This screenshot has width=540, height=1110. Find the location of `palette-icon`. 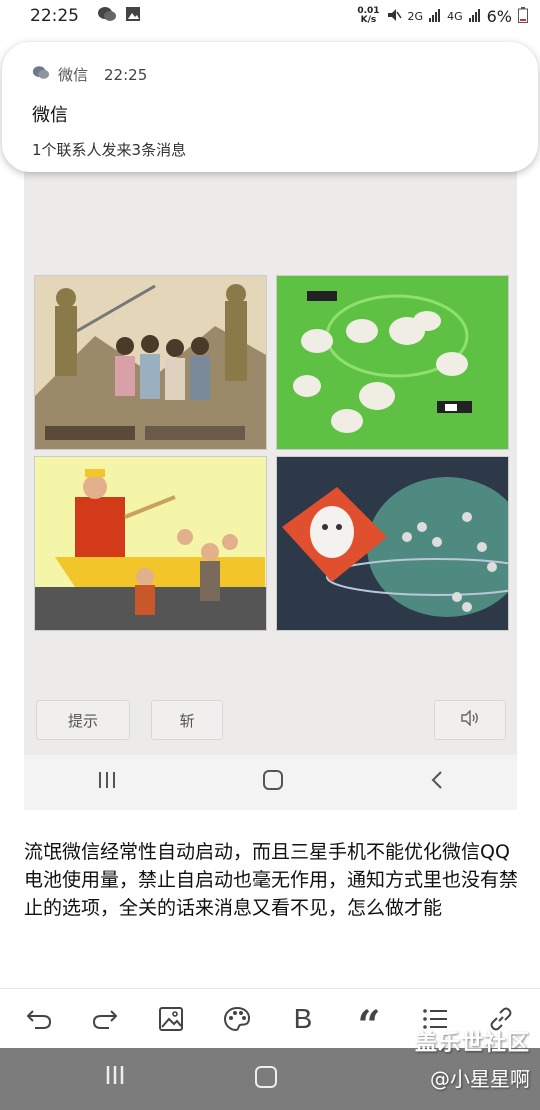

palette-icon is located at coordinates (237, 1019).